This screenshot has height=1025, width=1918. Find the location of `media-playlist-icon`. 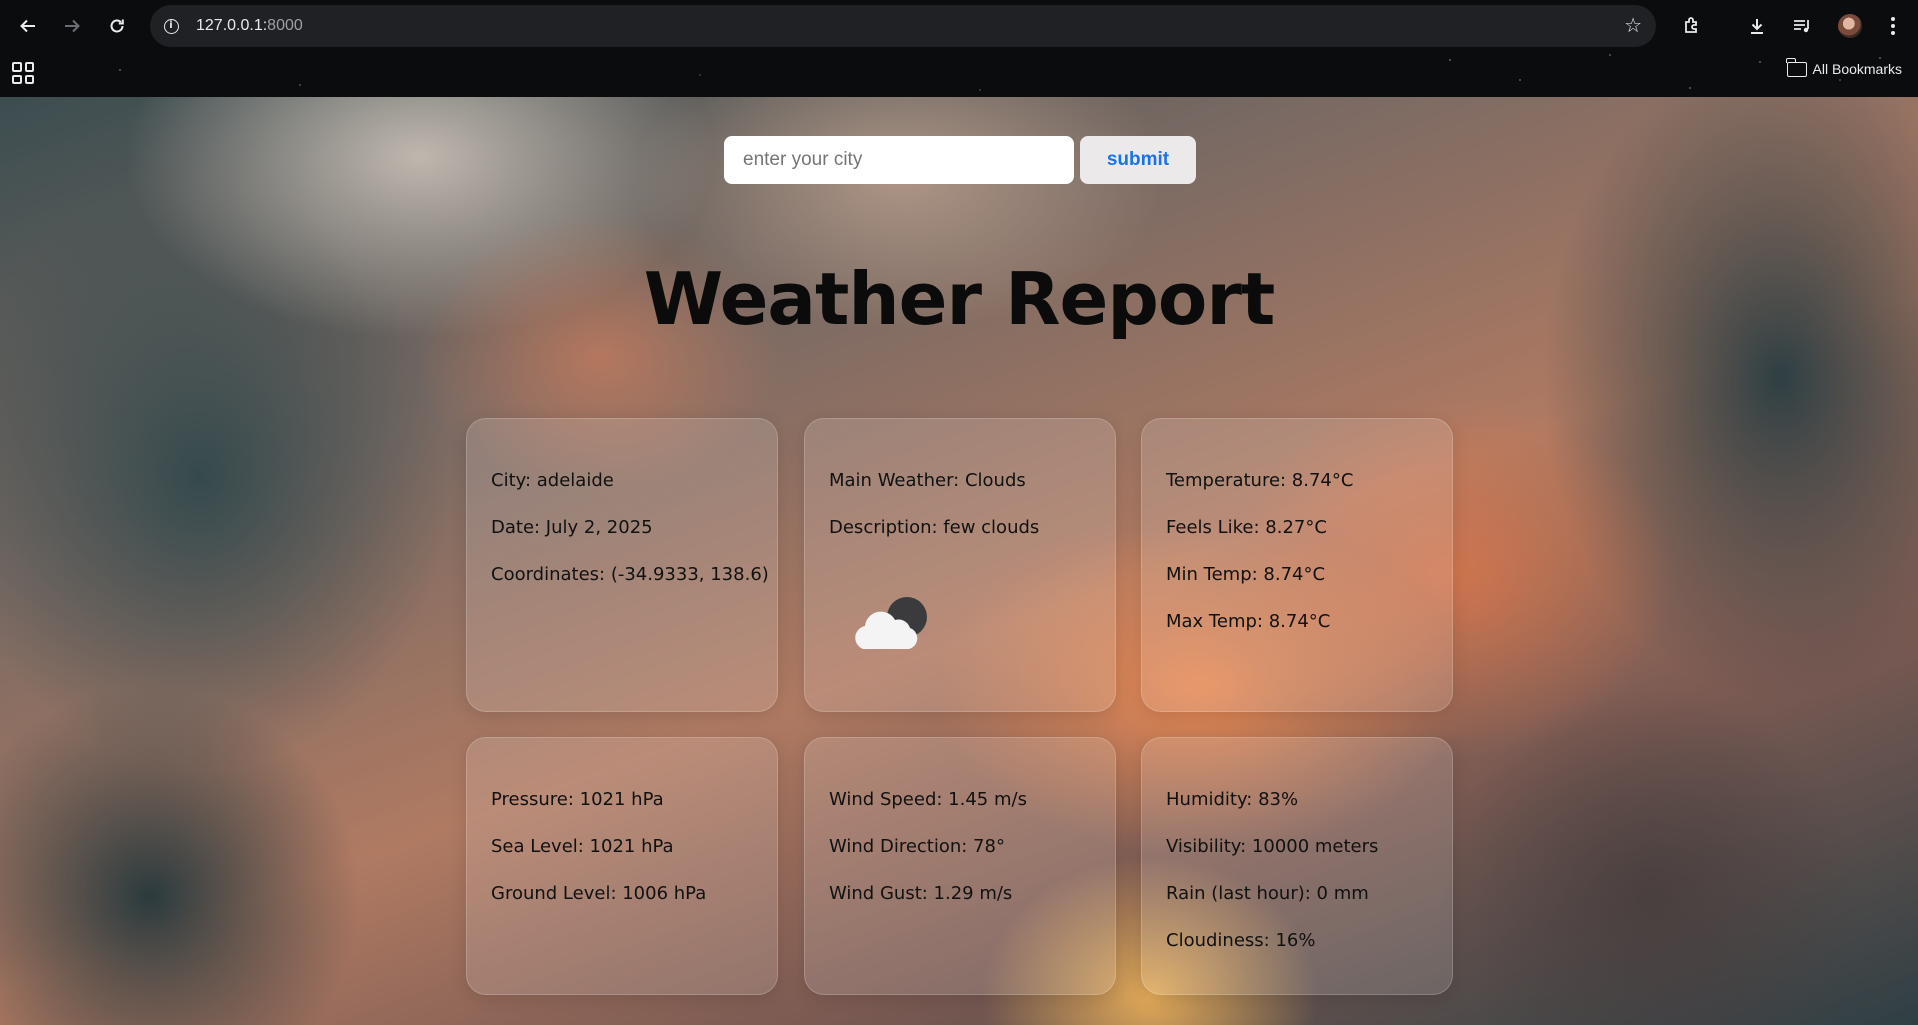

media-playlist-icon is located at coordinates (1802, 26).